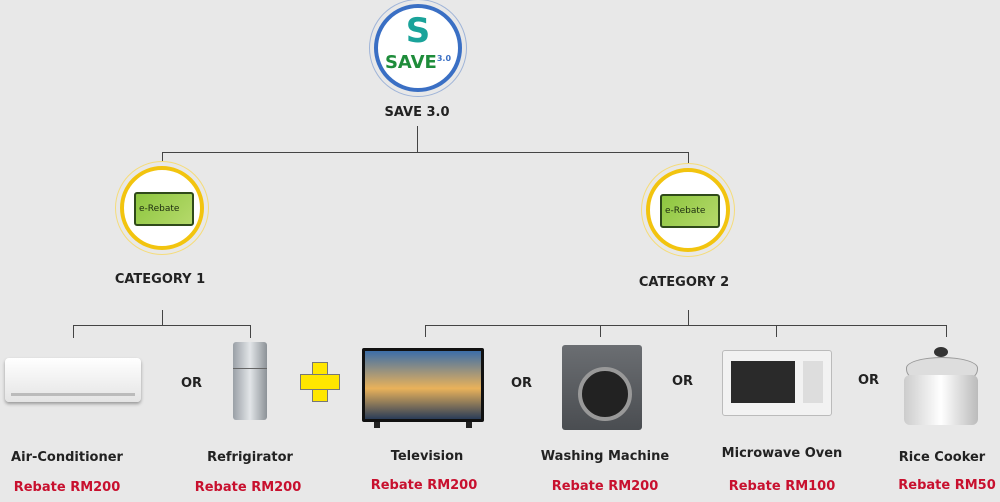 The image size is (1000, 502). Describe the element at coordinates (67, 457) in the screenshot. I see `product-name: Air-Conditioner` at that location.